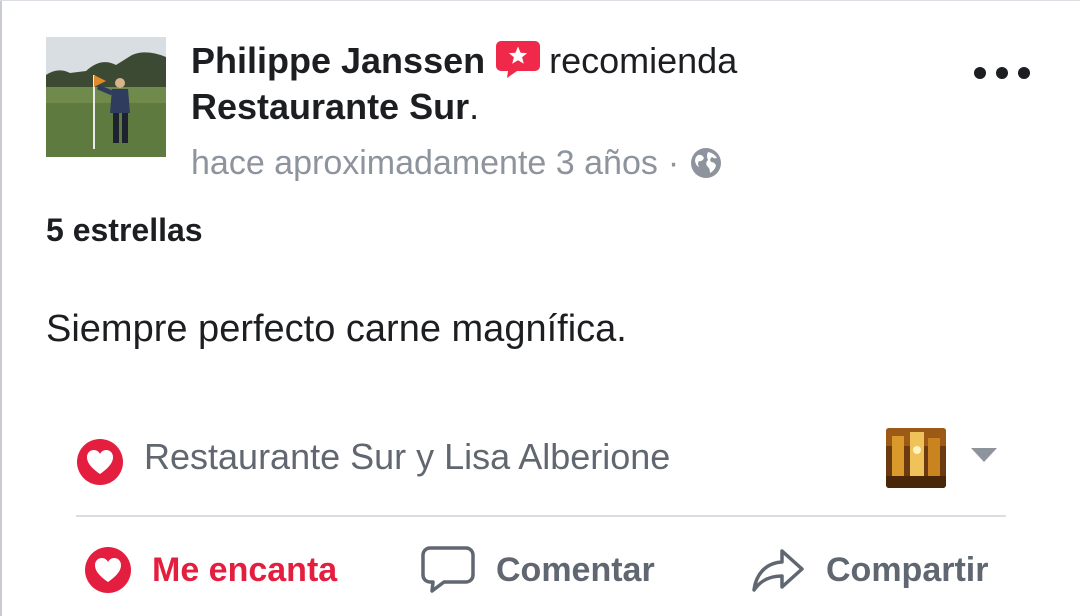  I want to click on post-meta: hace aproximadamente 3 años ·, so click(457, 163).